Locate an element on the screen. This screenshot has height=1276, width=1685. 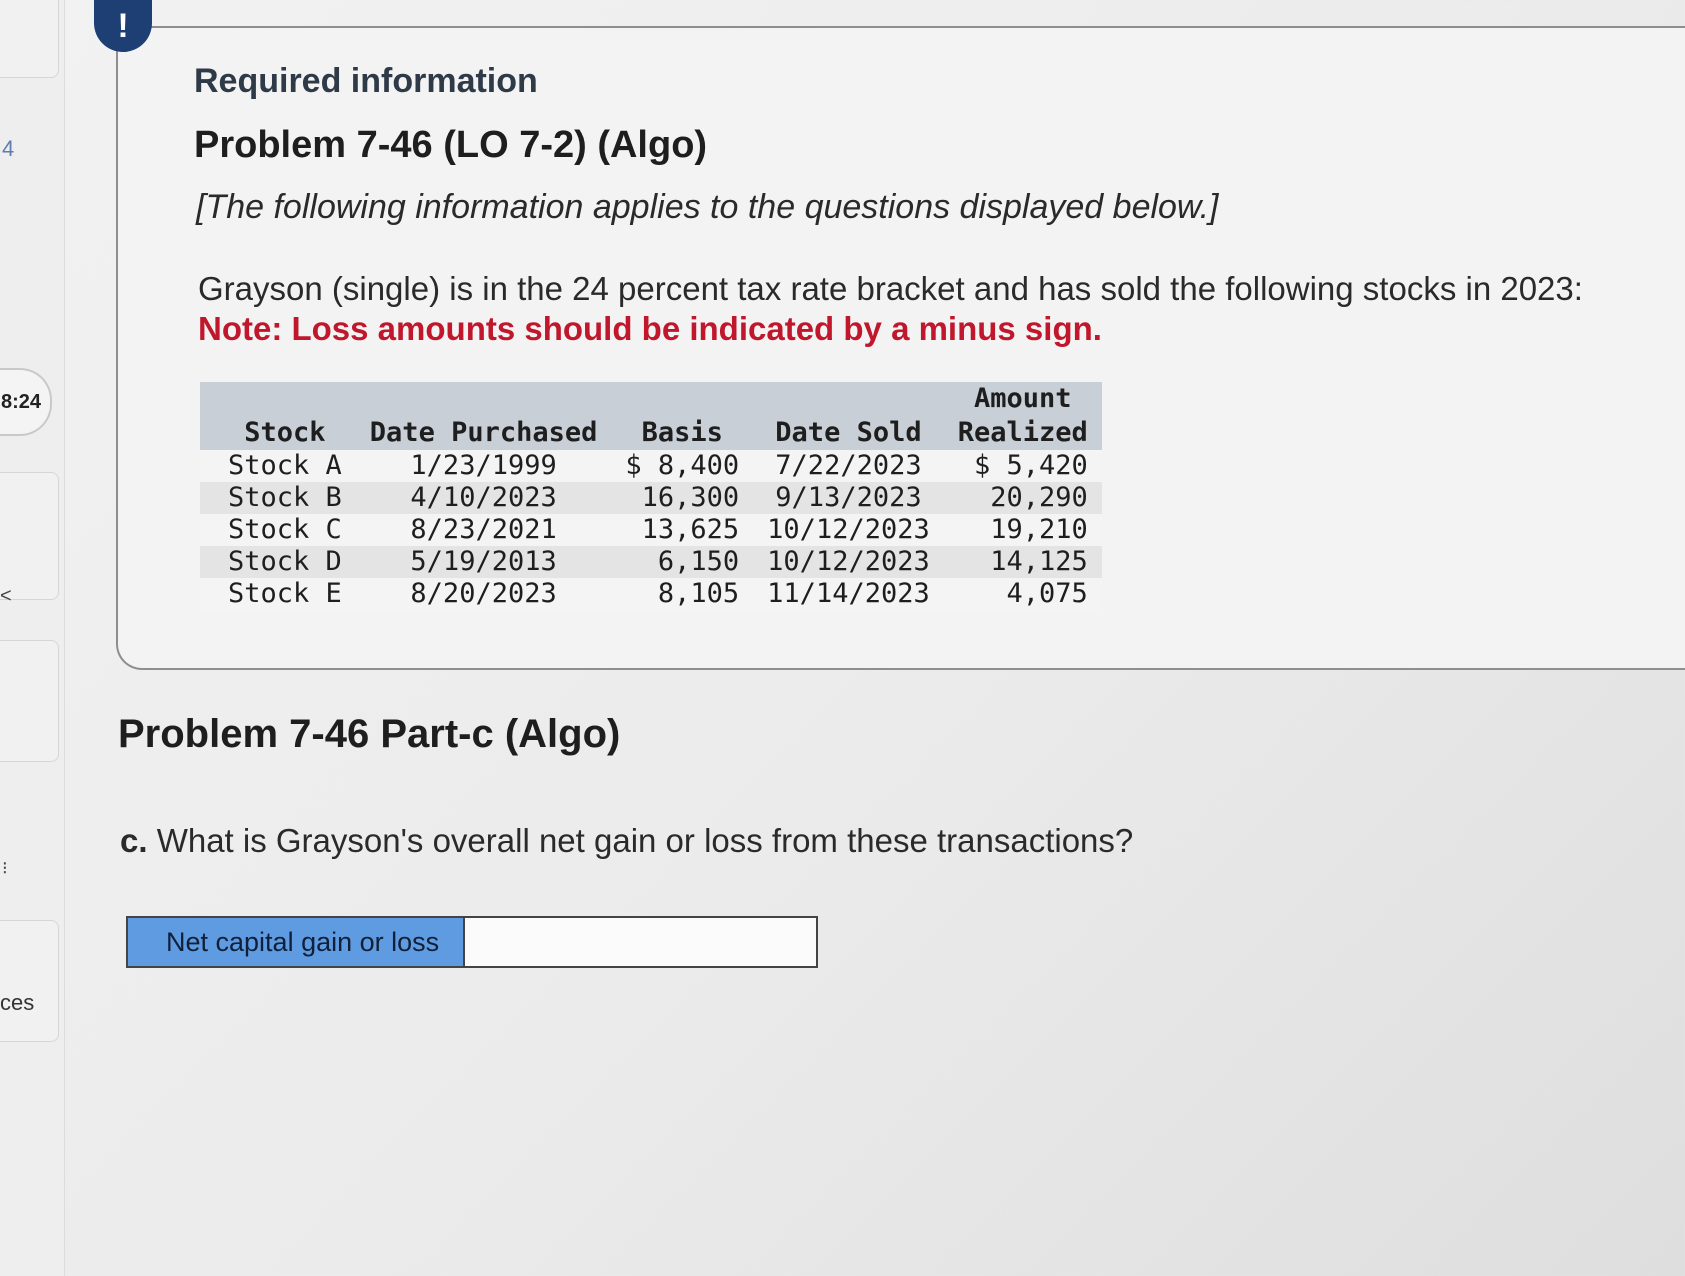
column-header: Amount Realized is located at coordinates (1022, 416).